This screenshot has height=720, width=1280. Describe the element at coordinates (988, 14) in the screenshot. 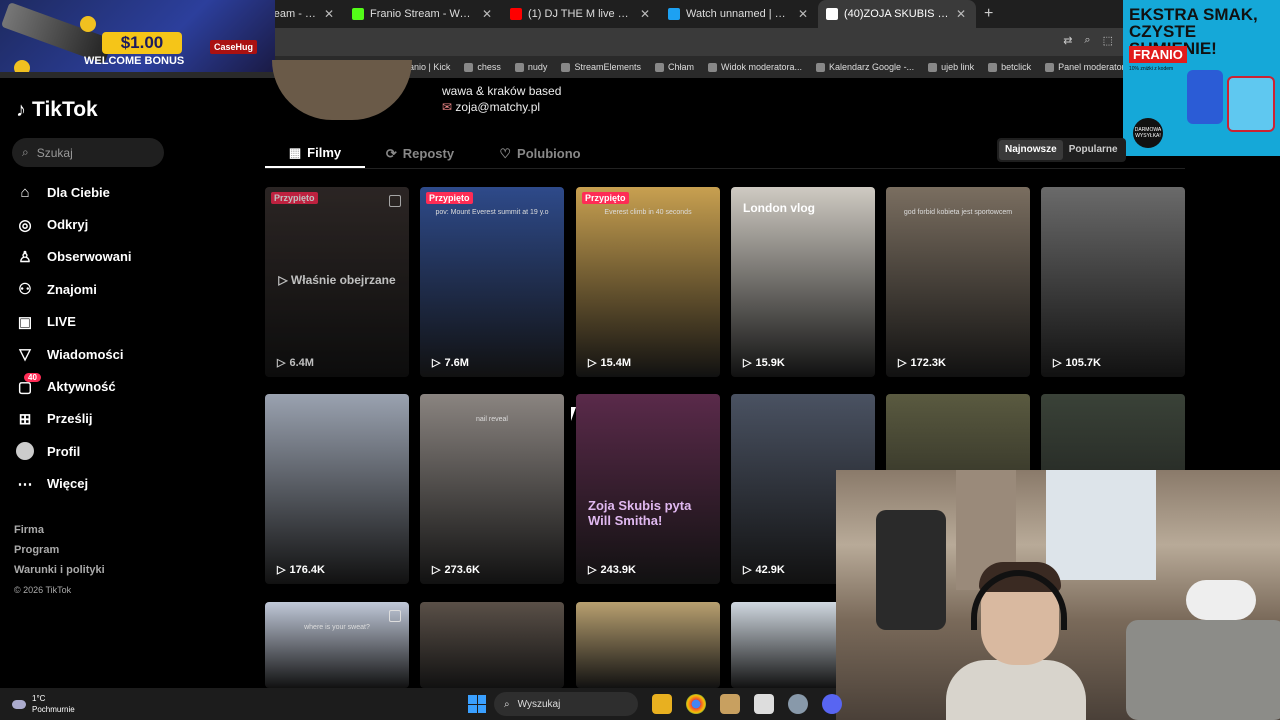

I see `new-tab-button: +` at that location.